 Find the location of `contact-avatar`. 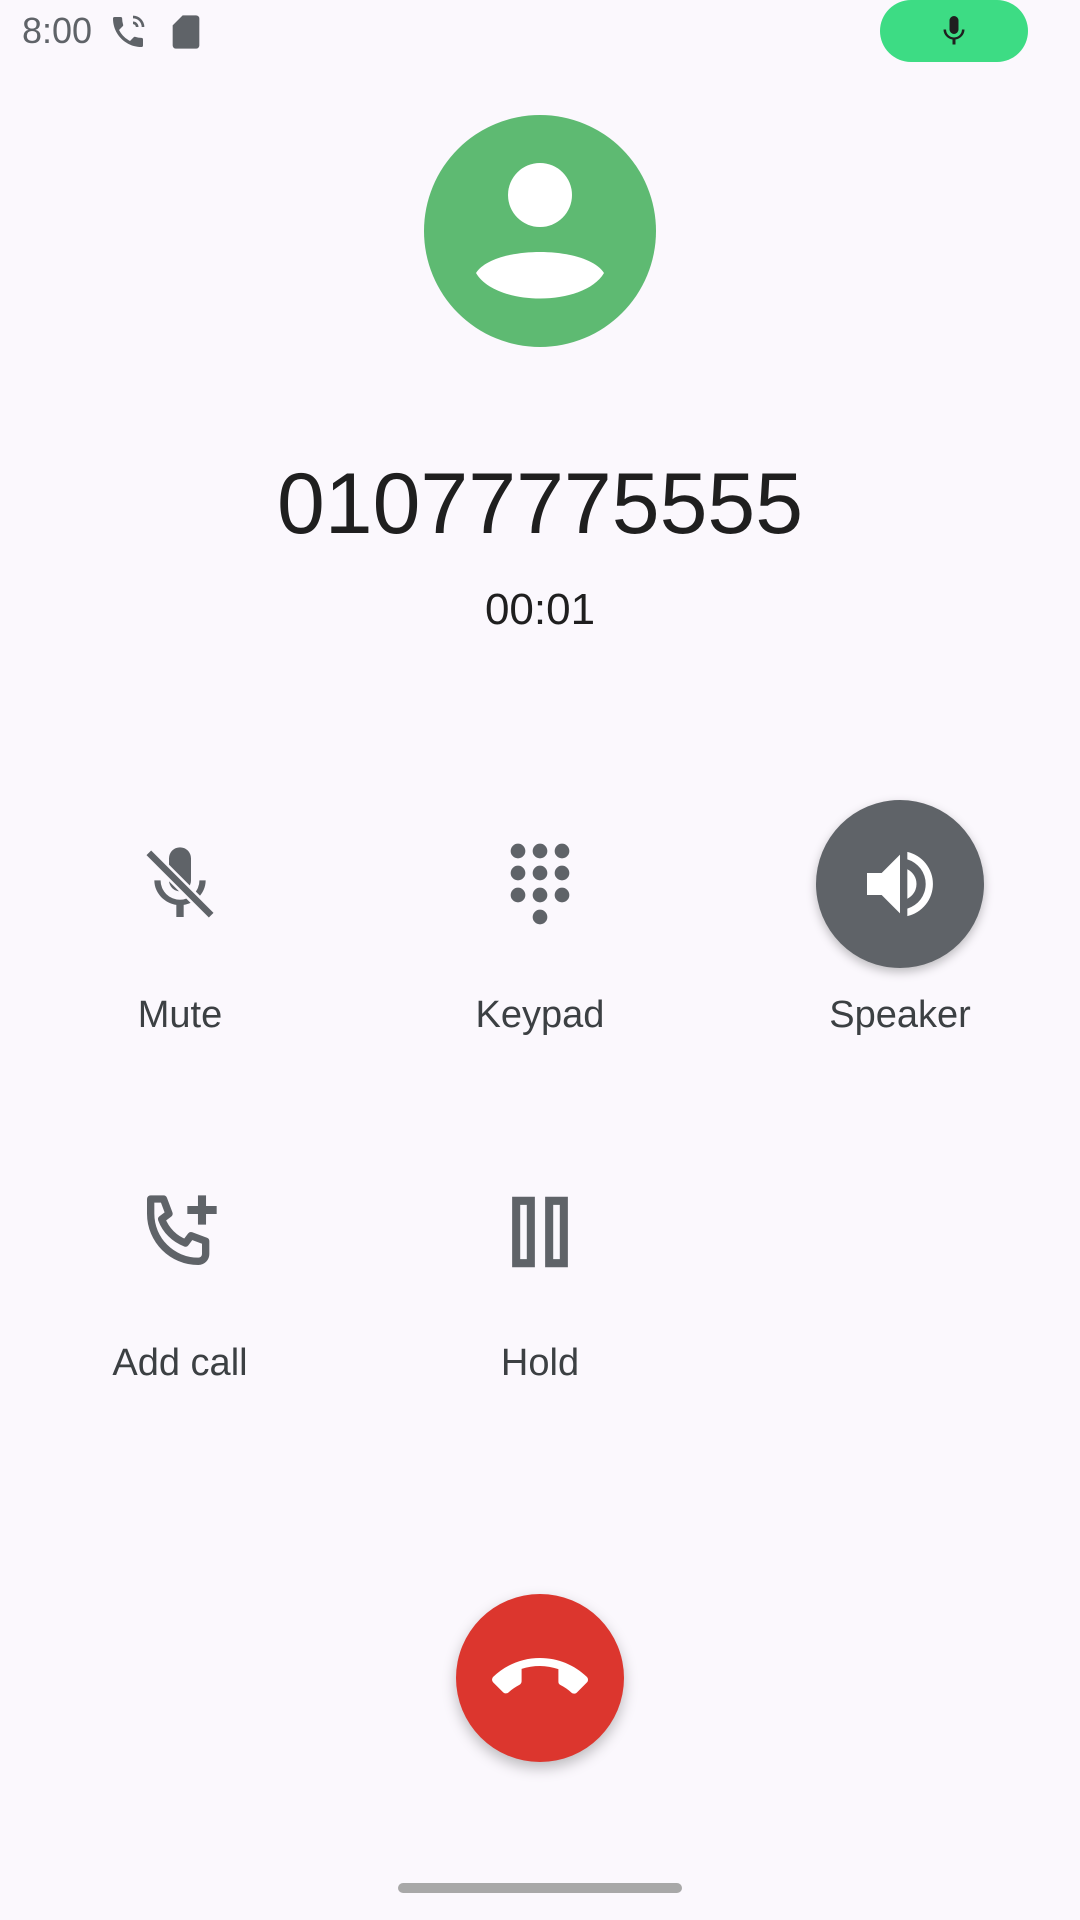

contact-avatar is located at coordinates (540, 231).